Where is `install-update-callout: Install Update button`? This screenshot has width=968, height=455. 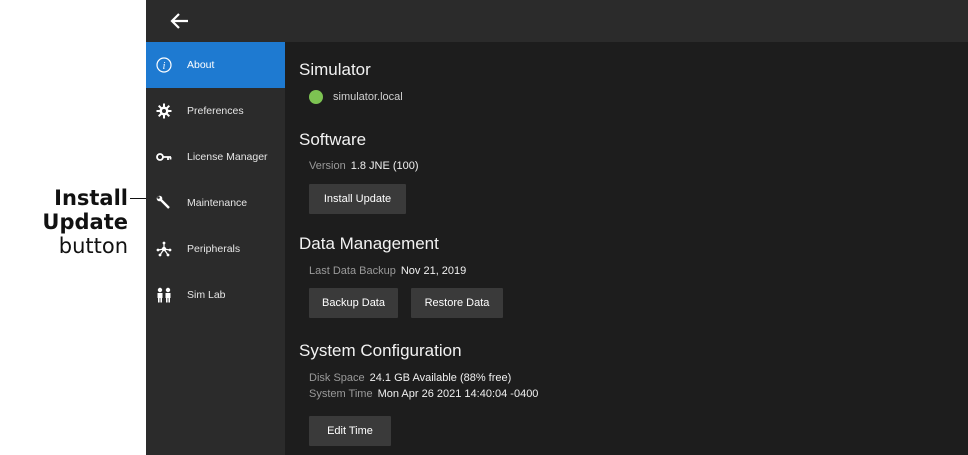
install-update-callout: Install Update button is located at coordinates (64, 222).